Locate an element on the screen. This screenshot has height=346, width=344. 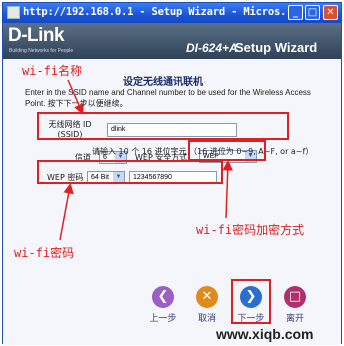
password-arrow is located at coordinates (66, 212).